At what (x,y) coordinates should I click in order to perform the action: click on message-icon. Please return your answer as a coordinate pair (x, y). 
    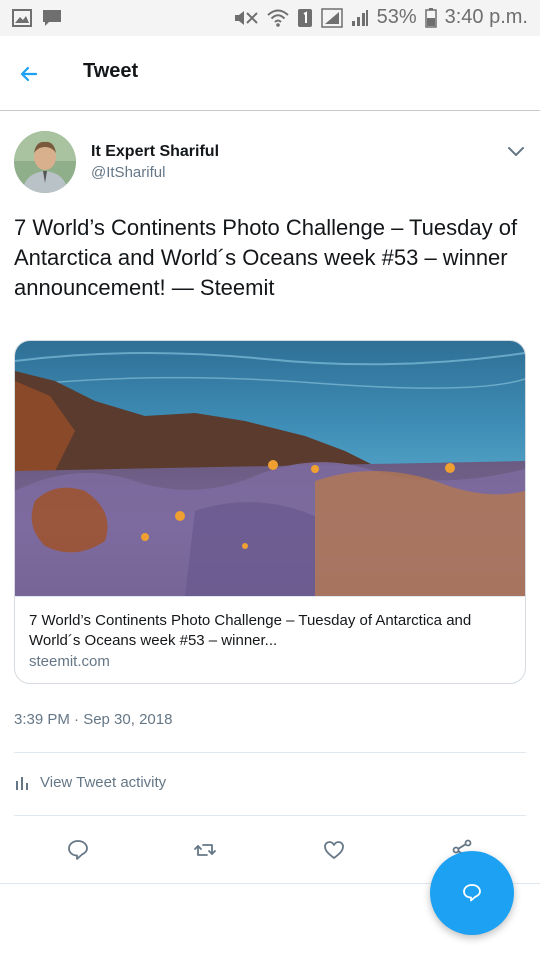
    Looking at the image, I should click on (52, 18).